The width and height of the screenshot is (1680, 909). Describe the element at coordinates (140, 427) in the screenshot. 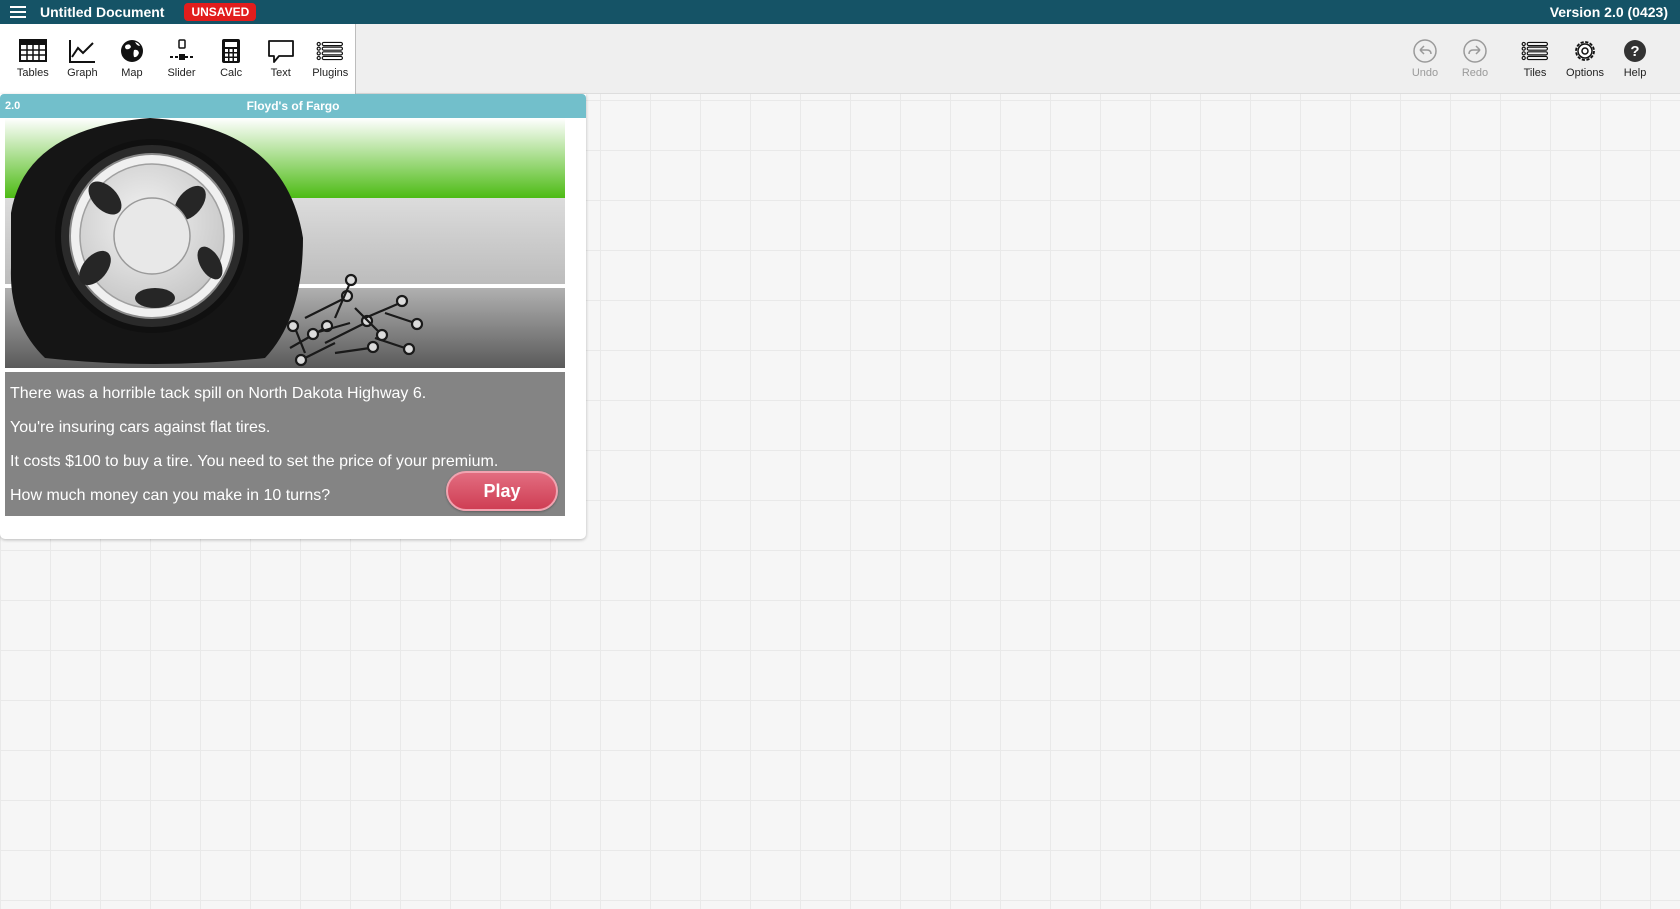

I see `insurance-line: You're insuring cars against flat tires.` at that location.